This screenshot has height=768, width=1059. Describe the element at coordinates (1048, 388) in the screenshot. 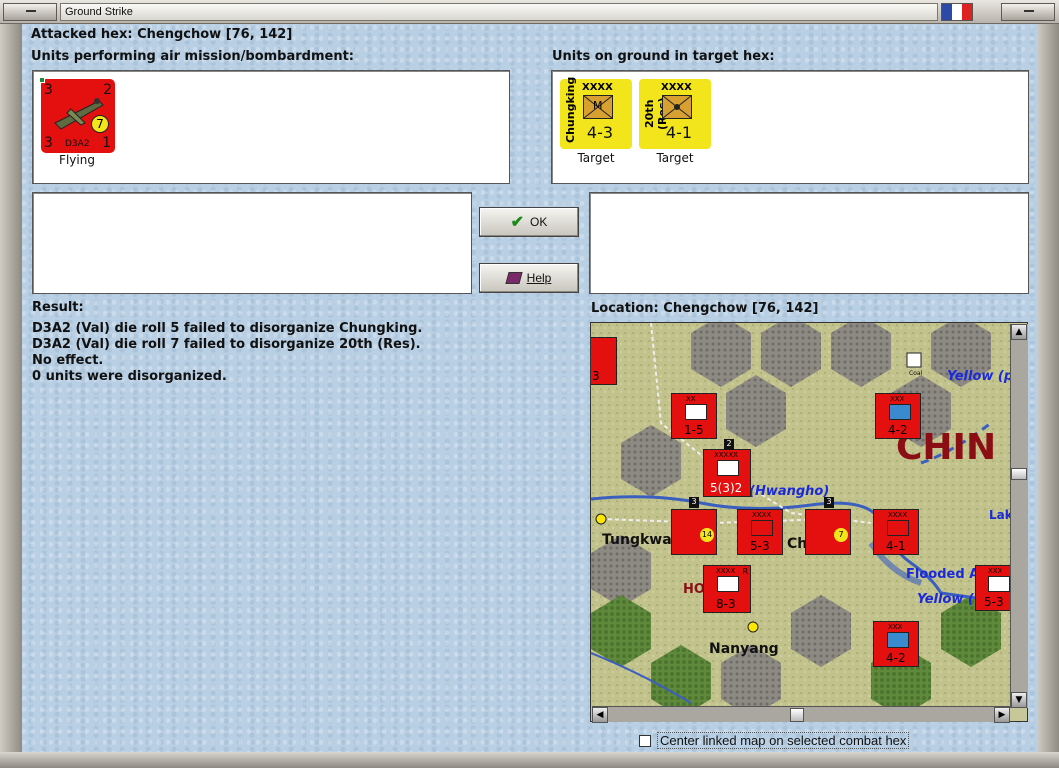

I see `frame-right` at that location.